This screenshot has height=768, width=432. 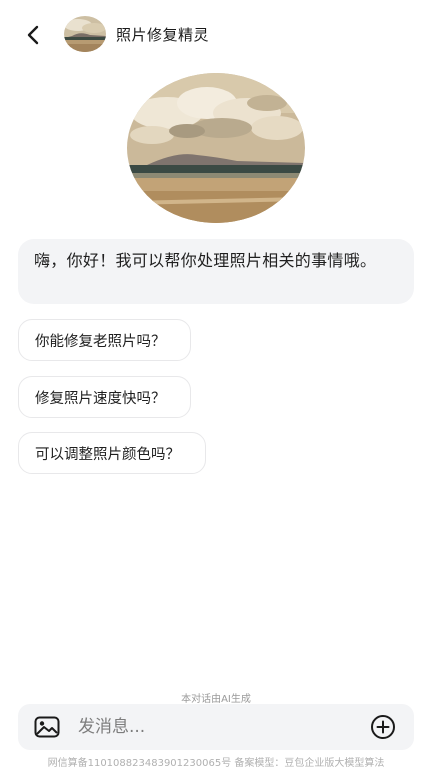 I want to click on suggestion-chip: 修复照片速度快吗？, so click(x=104, y=397).